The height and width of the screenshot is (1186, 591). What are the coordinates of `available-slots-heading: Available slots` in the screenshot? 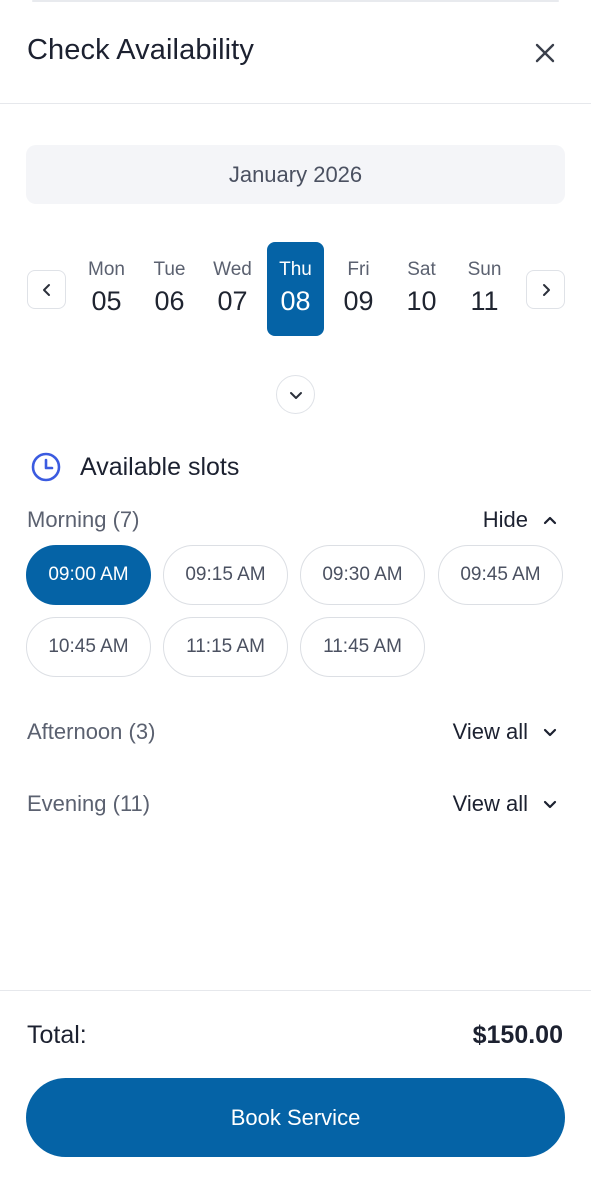 It's located at (134, 467).